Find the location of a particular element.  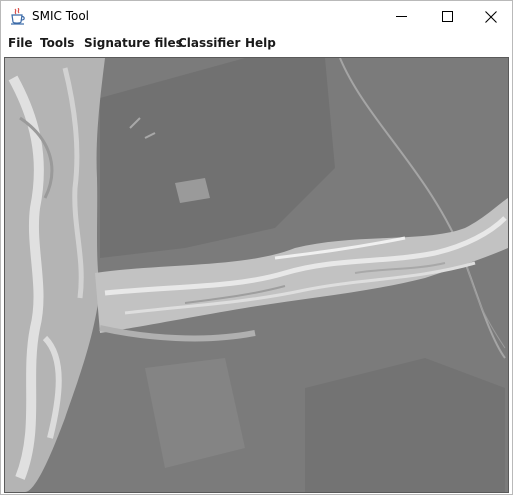

minimize-icon is located at coordinates (401, 16).